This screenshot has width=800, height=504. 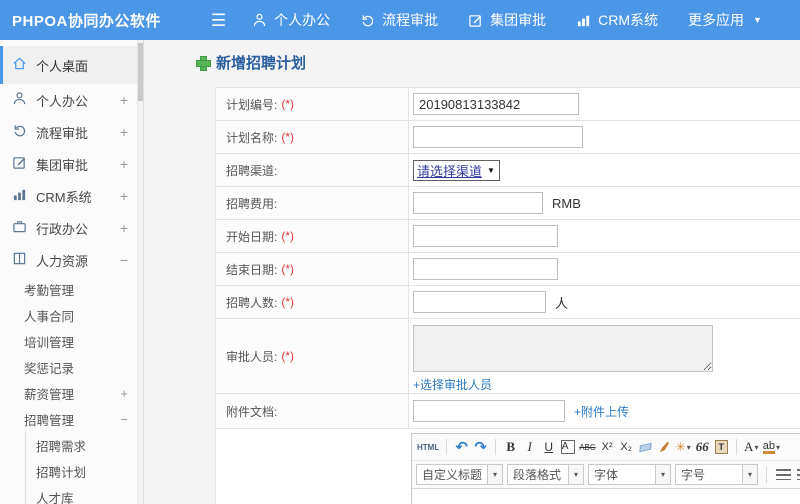 I want to click on form-row-attachment: 附件文档: +附件上传, so click(x=508, y=411).